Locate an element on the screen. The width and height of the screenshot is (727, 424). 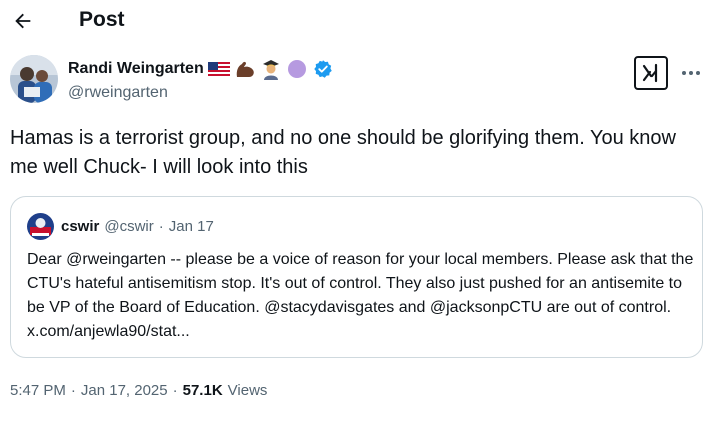
quote-meta: cswir @cswir · Jan 17 is located at coordinates (137, 226).